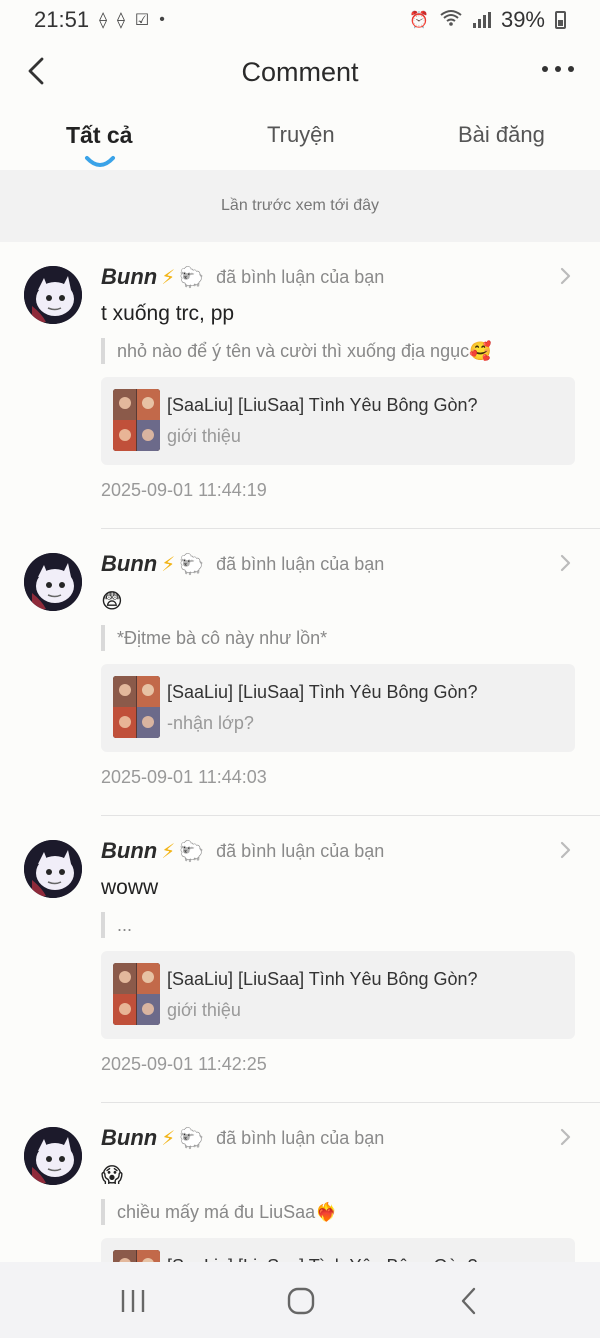 The width and height of the screenshot is (600, 1338). I want to click on chevron-left-icon, so click(36, 71).